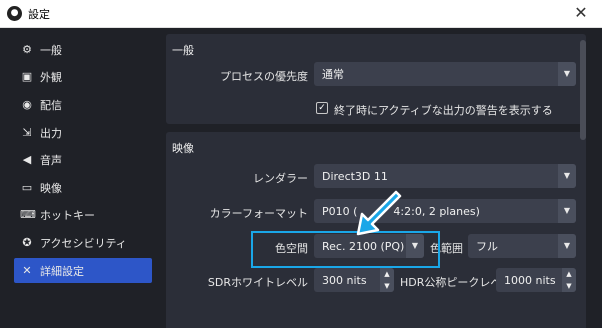 This screenshot has width=602, height=328. I want to click on sidebar-item-general: ⚙ 一般, so click(83, 49).